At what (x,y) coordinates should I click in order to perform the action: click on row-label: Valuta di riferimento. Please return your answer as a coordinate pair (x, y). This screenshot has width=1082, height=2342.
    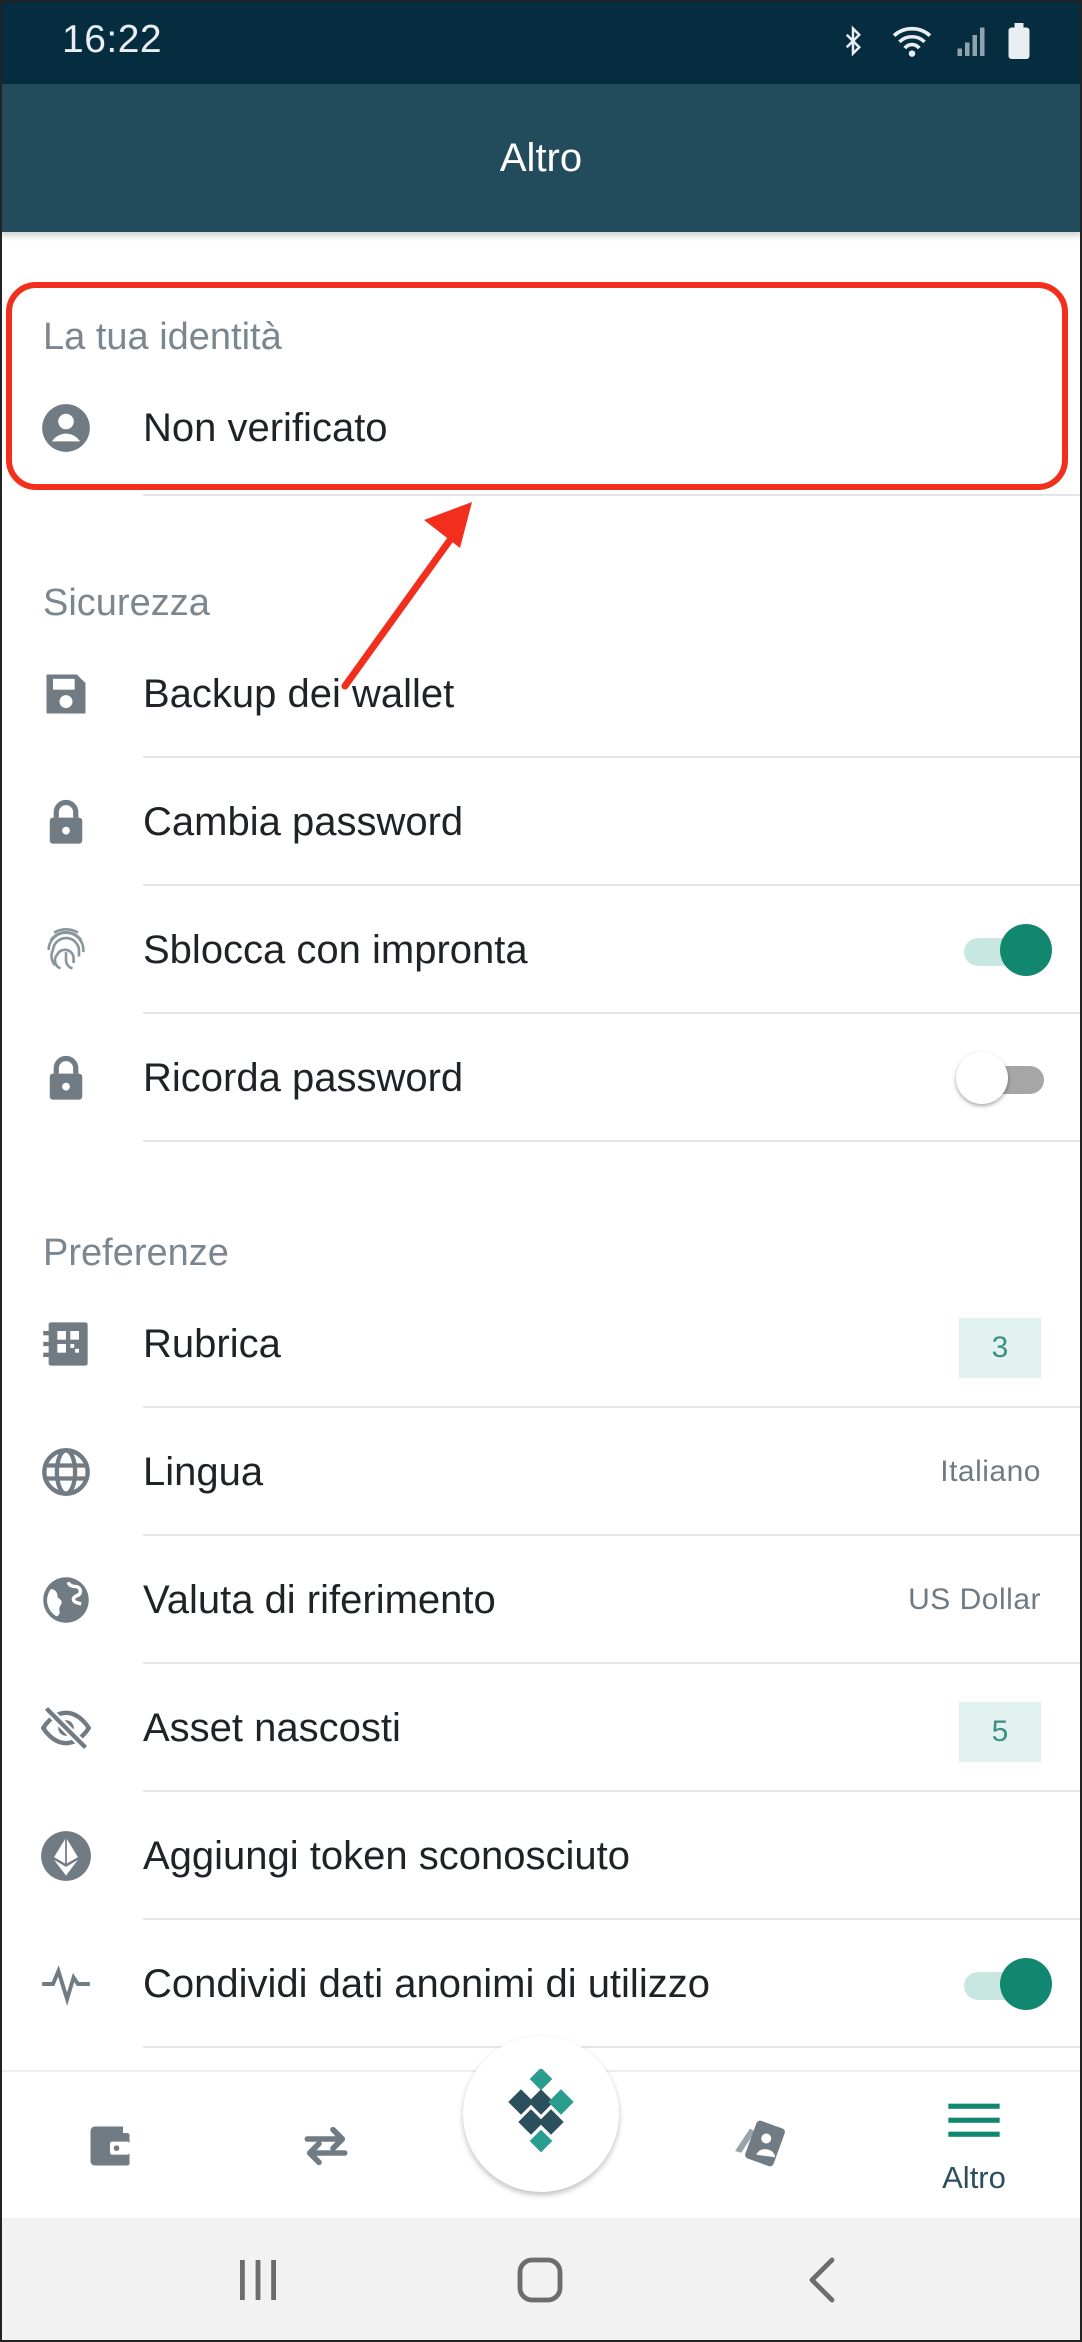
    Looking at the image, I should click on (319, 1600).